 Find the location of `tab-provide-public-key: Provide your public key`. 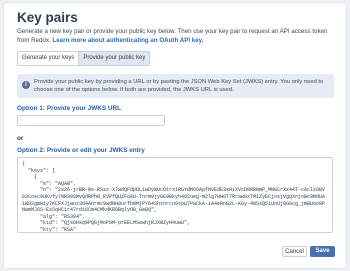

tab-provide-public-key: Provide your public key is located at coordinates (114, 58).